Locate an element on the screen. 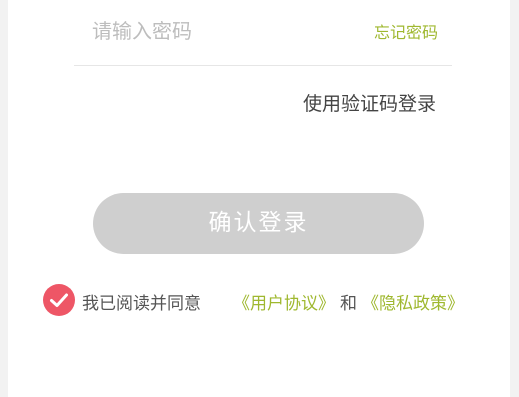 The width and height of the screenshot is (519, 397). forgot-password-link: 忘记密码 is located at coordinates (406, 31).